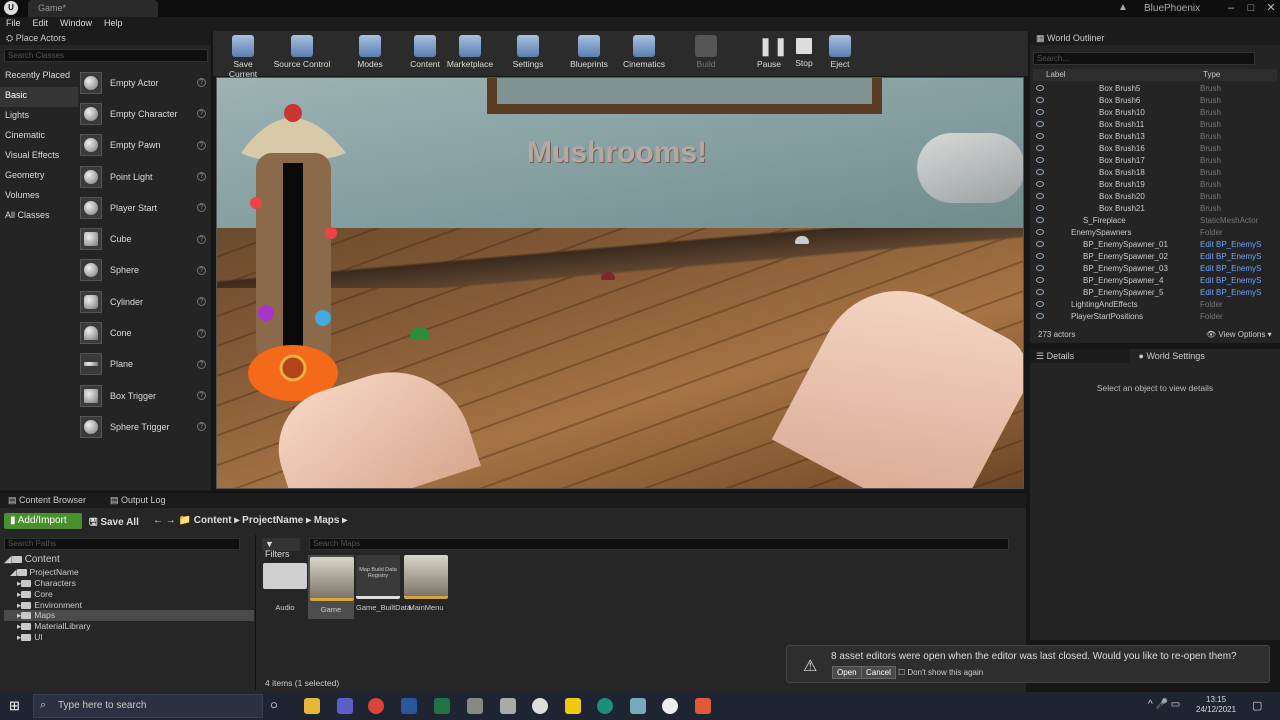  Describe the element at coordinates (39, 97) in the screenshot. I see `cat-basic: Basic` at that location.